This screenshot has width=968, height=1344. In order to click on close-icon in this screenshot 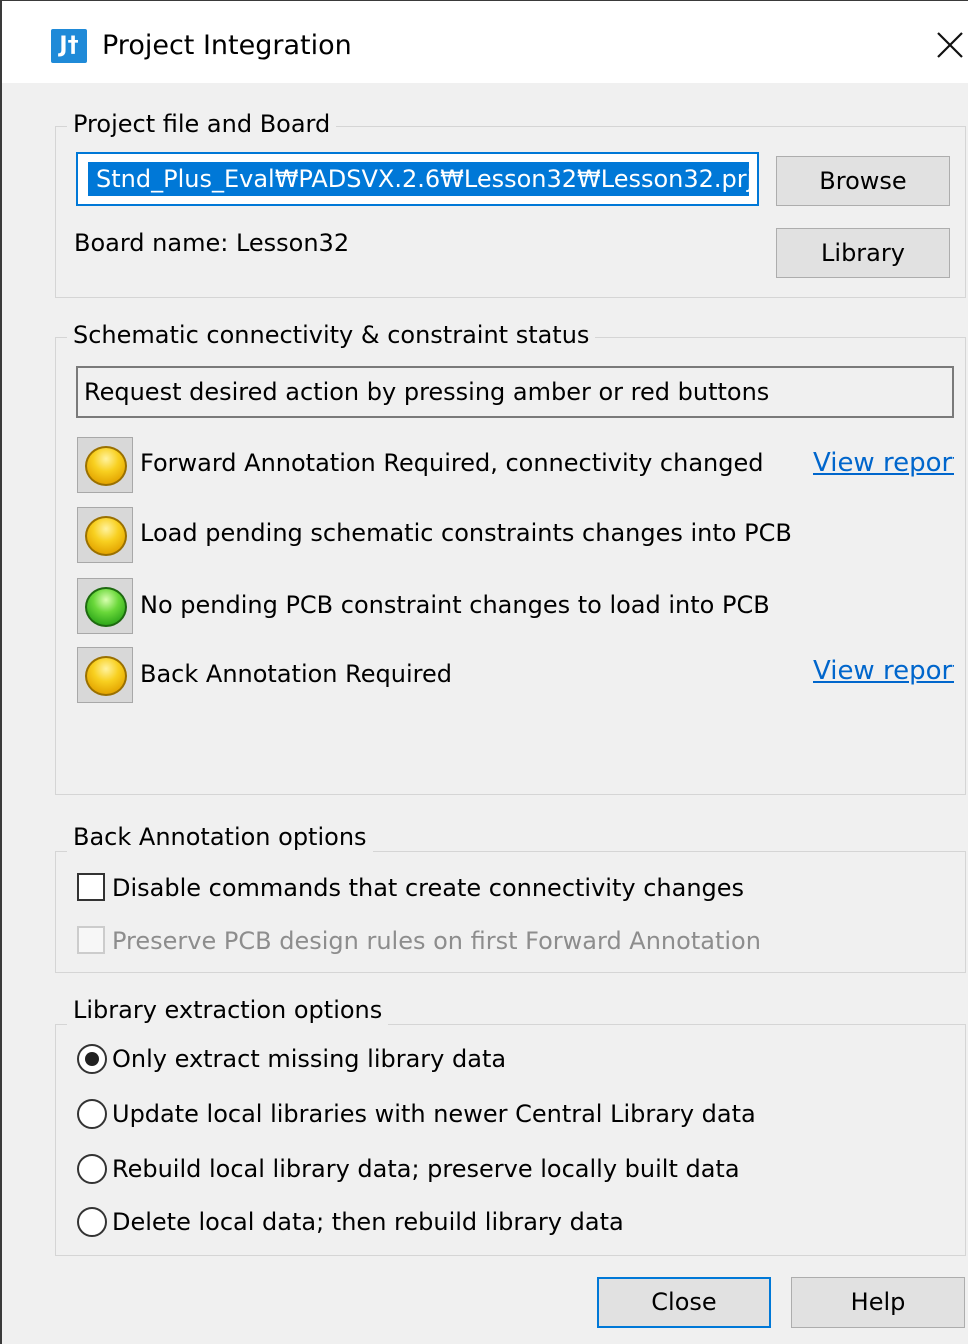, I will do `click(949, 45)`.